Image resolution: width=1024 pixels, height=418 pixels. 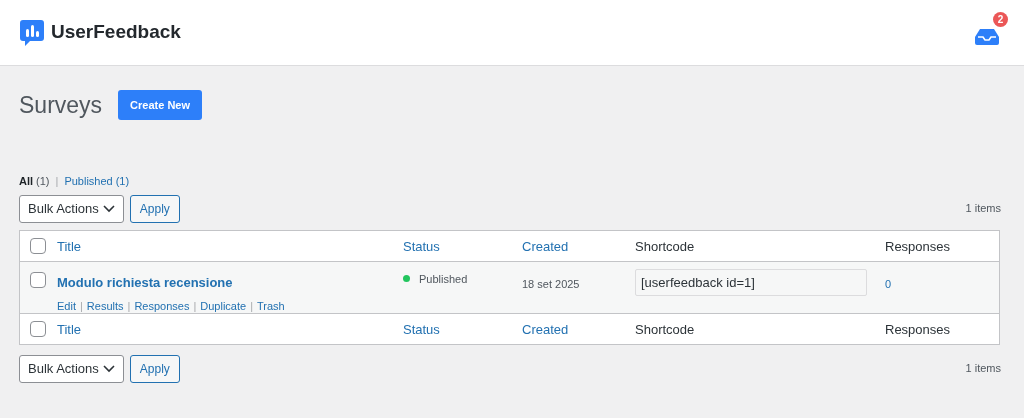 What do you see at coordinates (223, 305) in the screenshot?
I see `row-action-link: Duplicate` at bounding box center [223, 305].